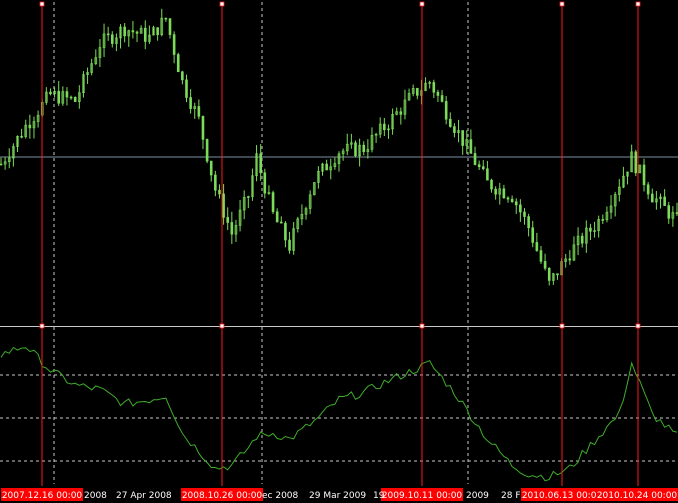 This screenshot has width=678, height=503. I want to click on time-axis-label: 28 F, so click(511, 496).